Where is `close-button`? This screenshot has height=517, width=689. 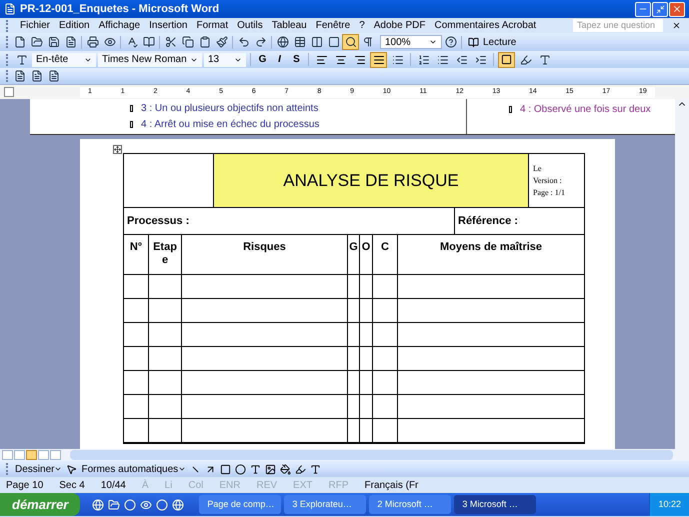
close-button is located at coordinates (677, 9).